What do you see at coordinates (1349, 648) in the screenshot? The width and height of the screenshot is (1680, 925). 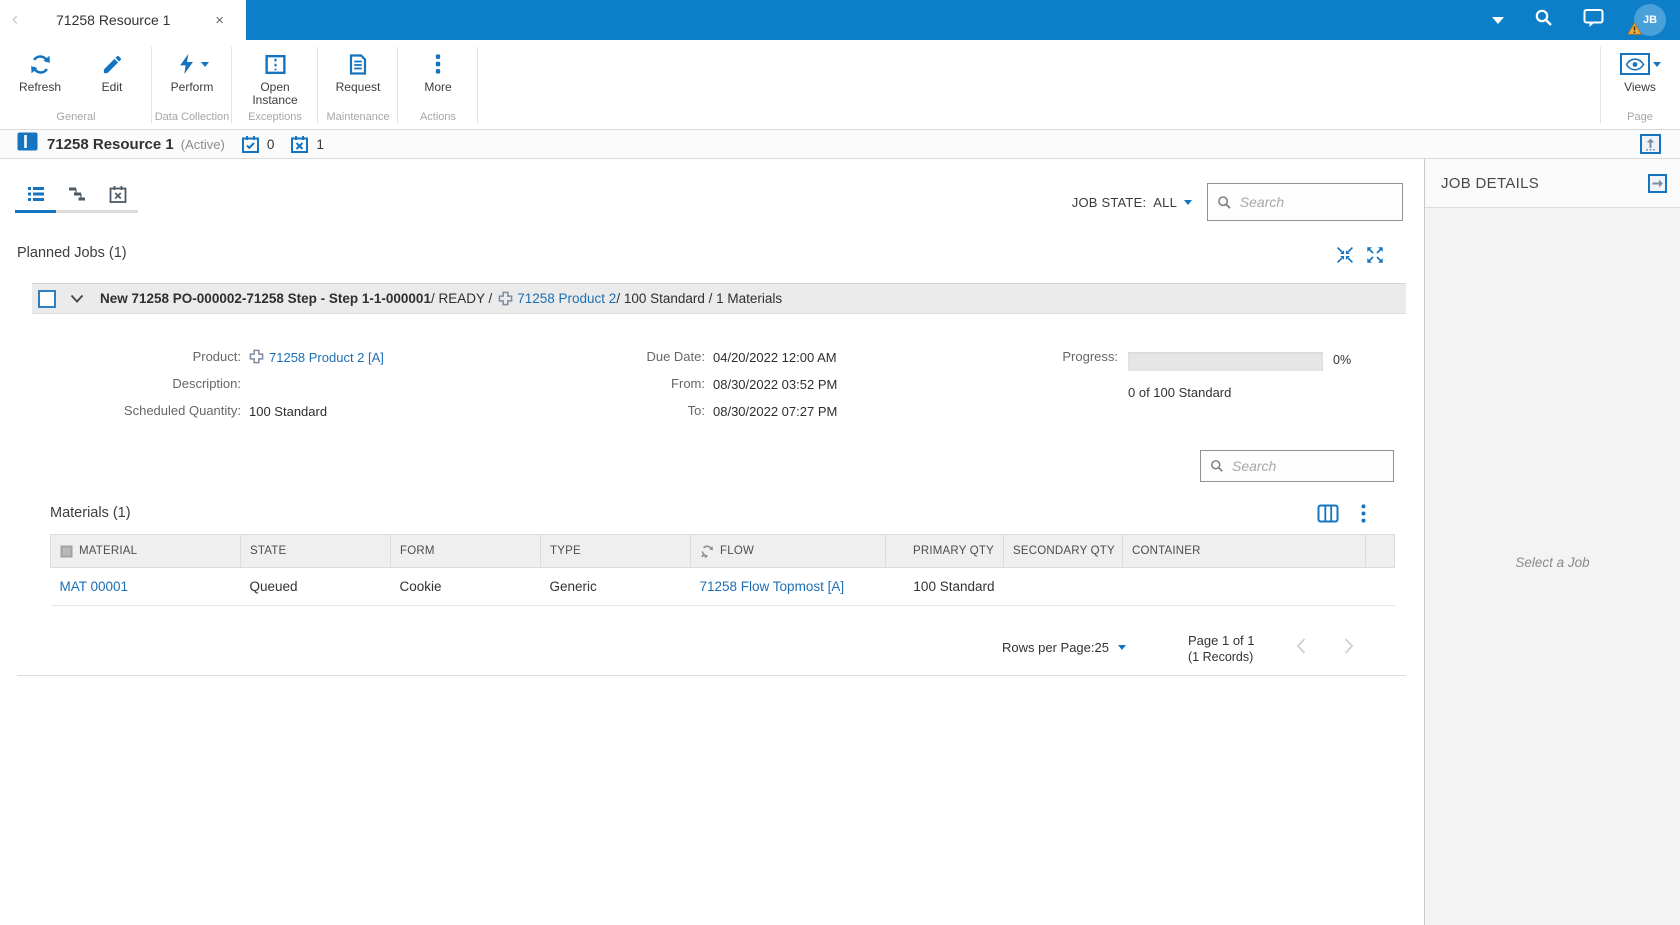 I see `next-page-icon` at bounding box center [1349, 648].